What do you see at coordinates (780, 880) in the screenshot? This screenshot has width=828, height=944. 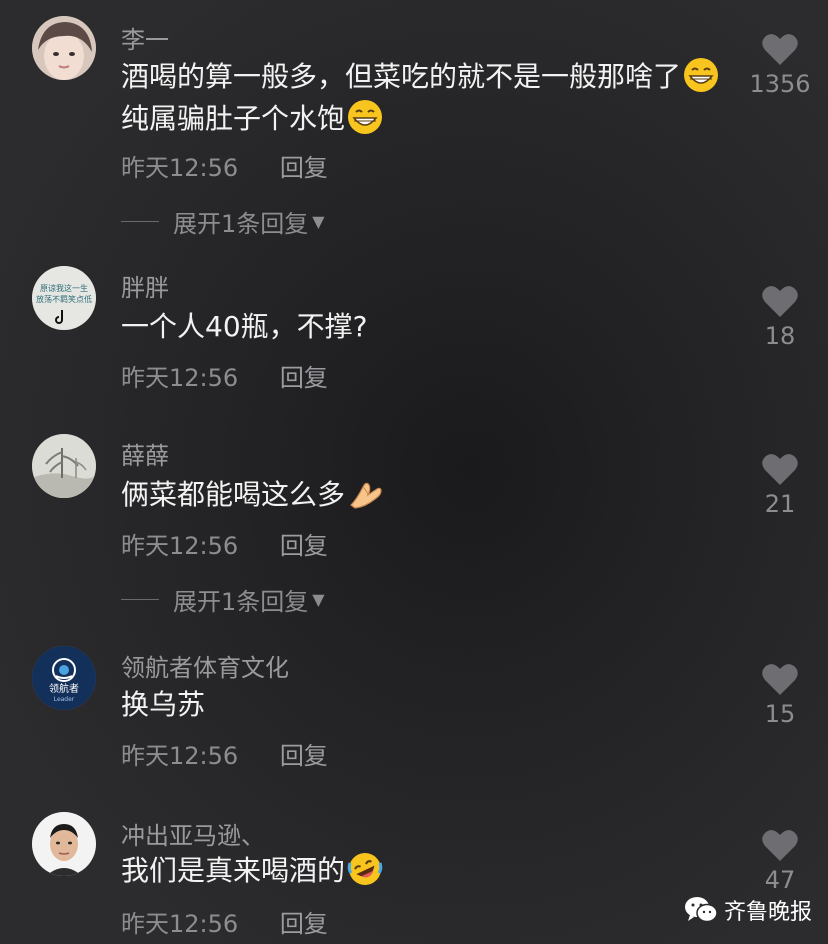 I see `like-count: 47` at bounding box center [780, 880].